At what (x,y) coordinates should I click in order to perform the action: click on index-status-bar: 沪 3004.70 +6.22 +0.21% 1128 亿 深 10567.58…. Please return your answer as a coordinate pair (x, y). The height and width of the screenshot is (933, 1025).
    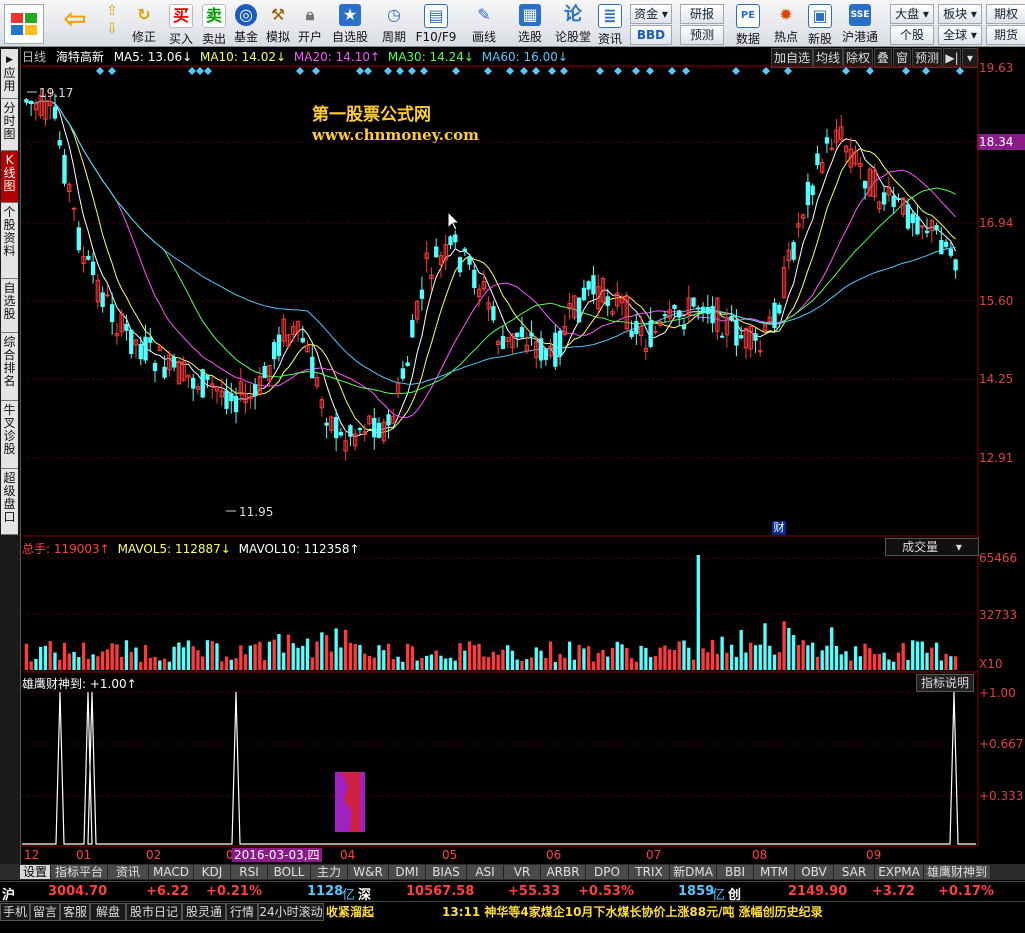
    Looking at the image, I should click on (512, 892).